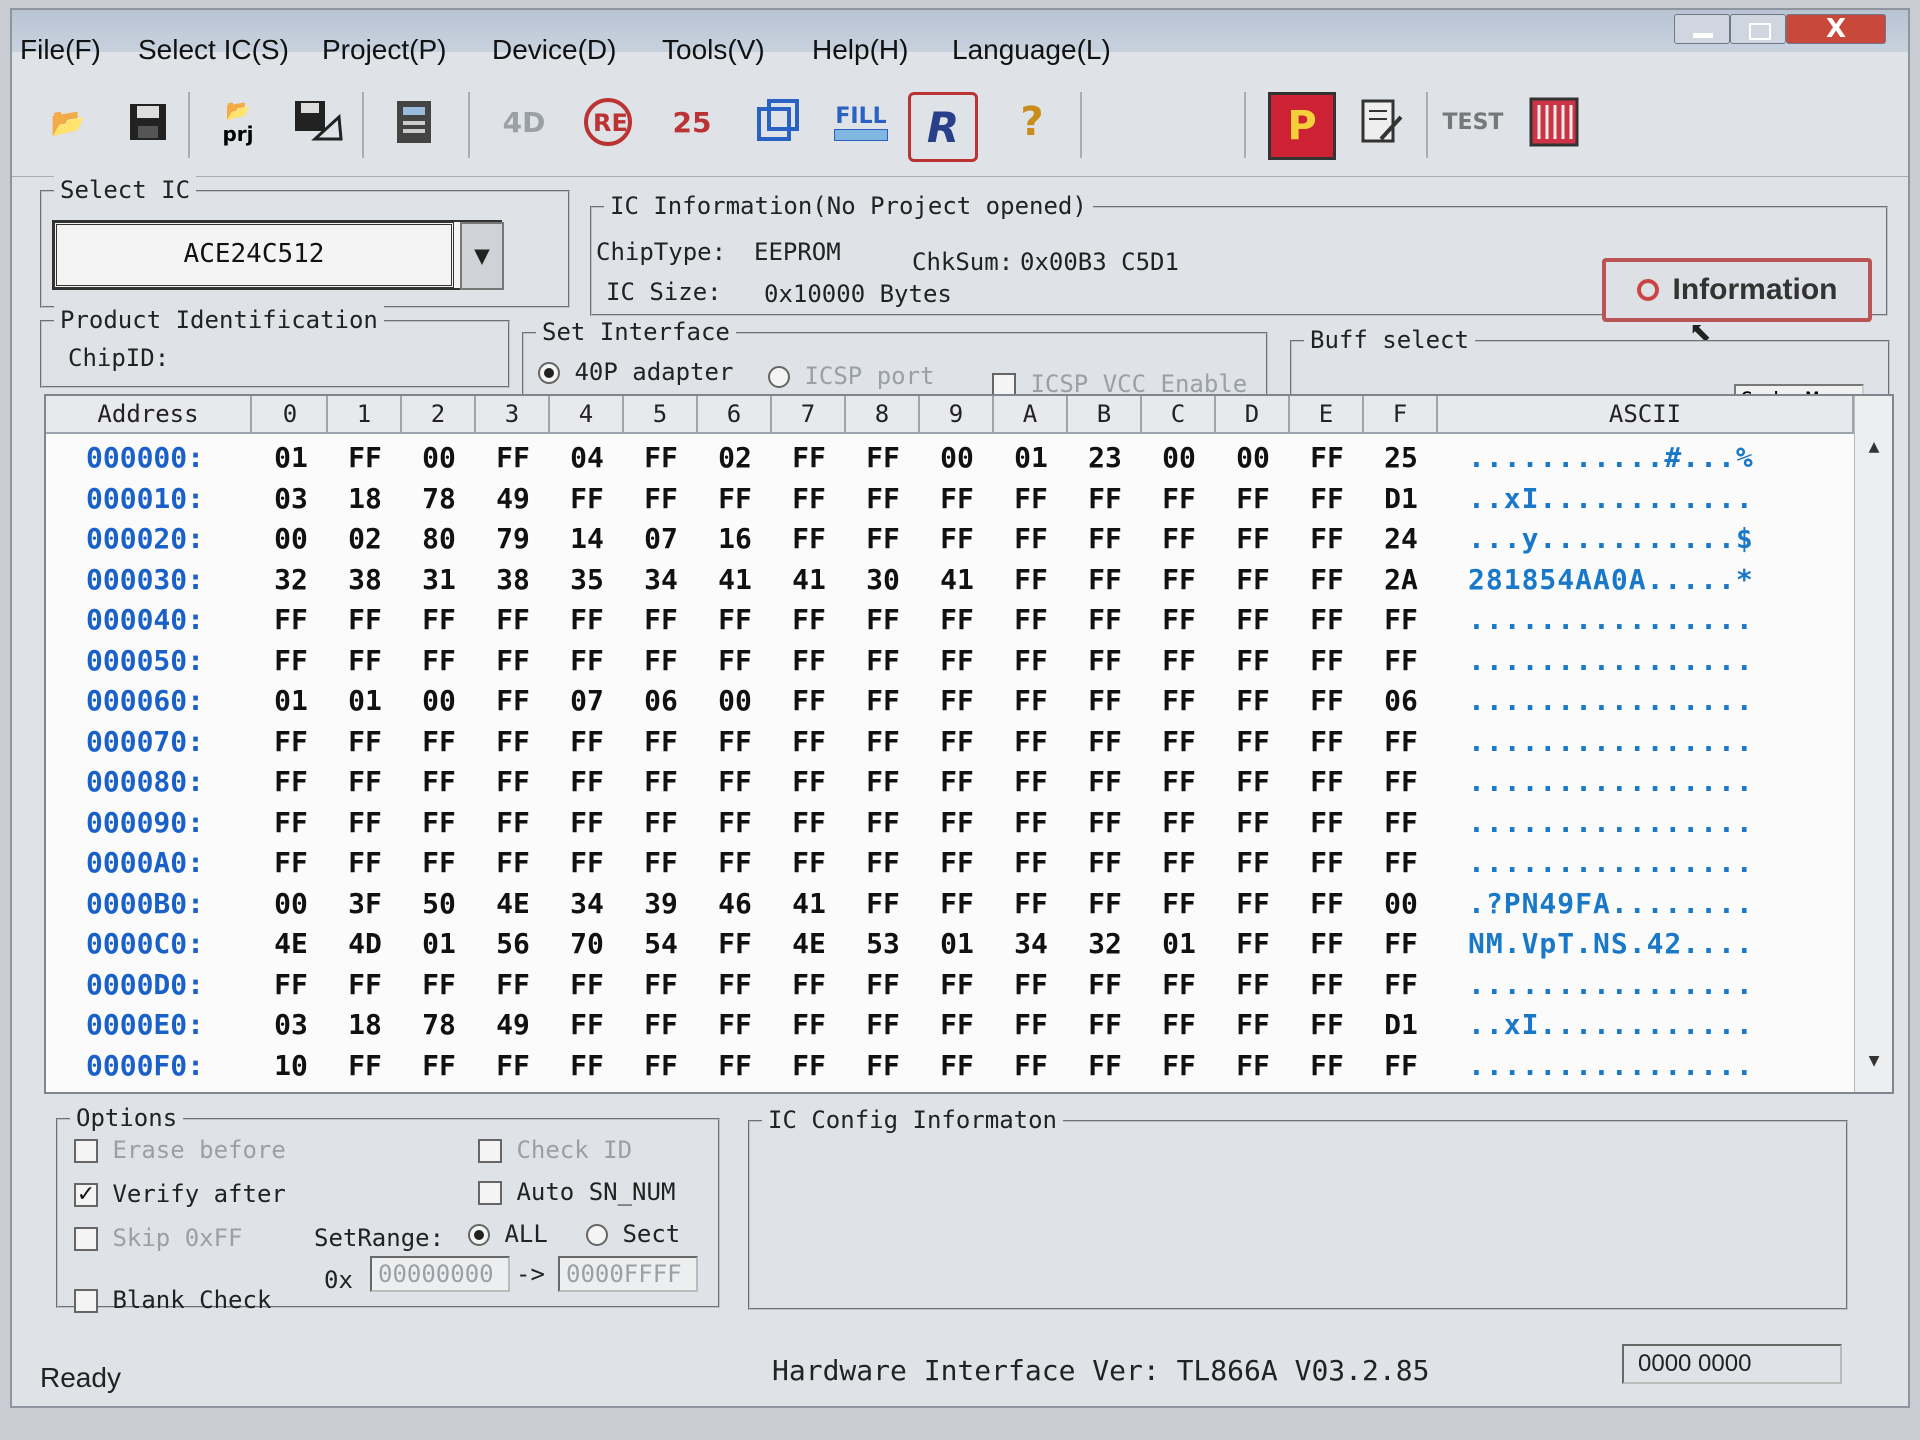 The width and height of the screenshot is (1920, 1440). I want to click on hex-byte: 49, so click(513, 499).